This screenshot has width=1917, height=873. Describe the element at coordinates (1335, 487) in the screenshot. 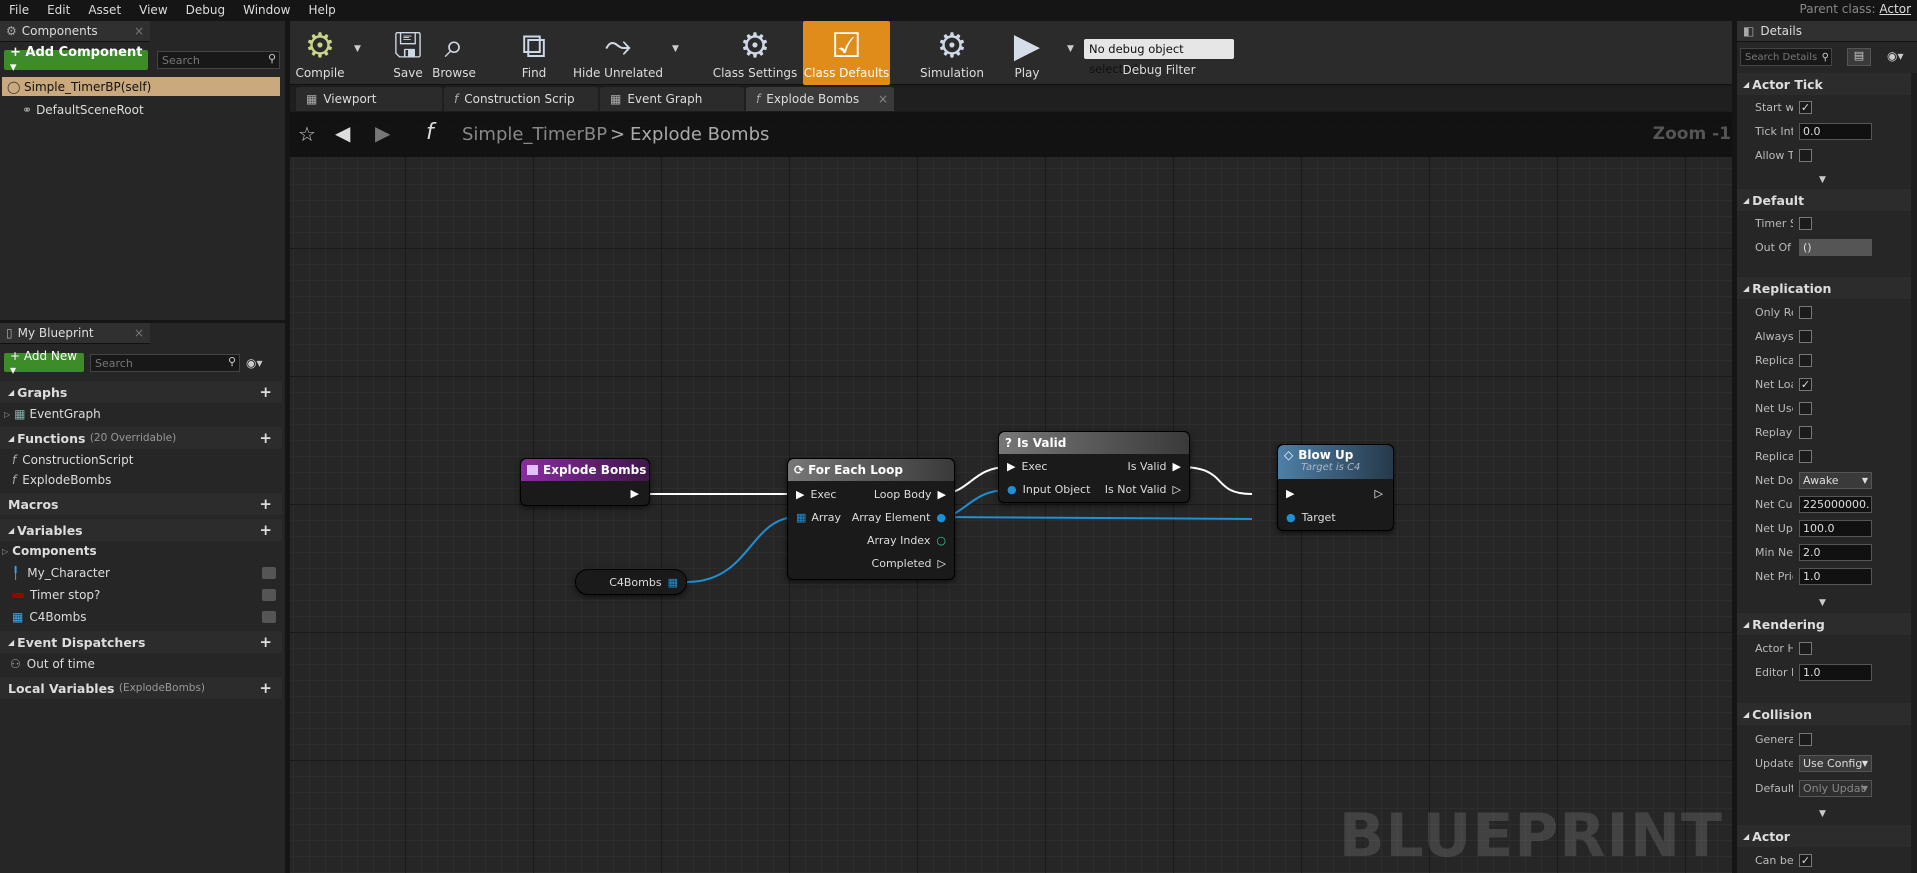

I see `node-blow-up: ◇ Blow Up Target is C4 ▶ ▷ ● Target` at that location.